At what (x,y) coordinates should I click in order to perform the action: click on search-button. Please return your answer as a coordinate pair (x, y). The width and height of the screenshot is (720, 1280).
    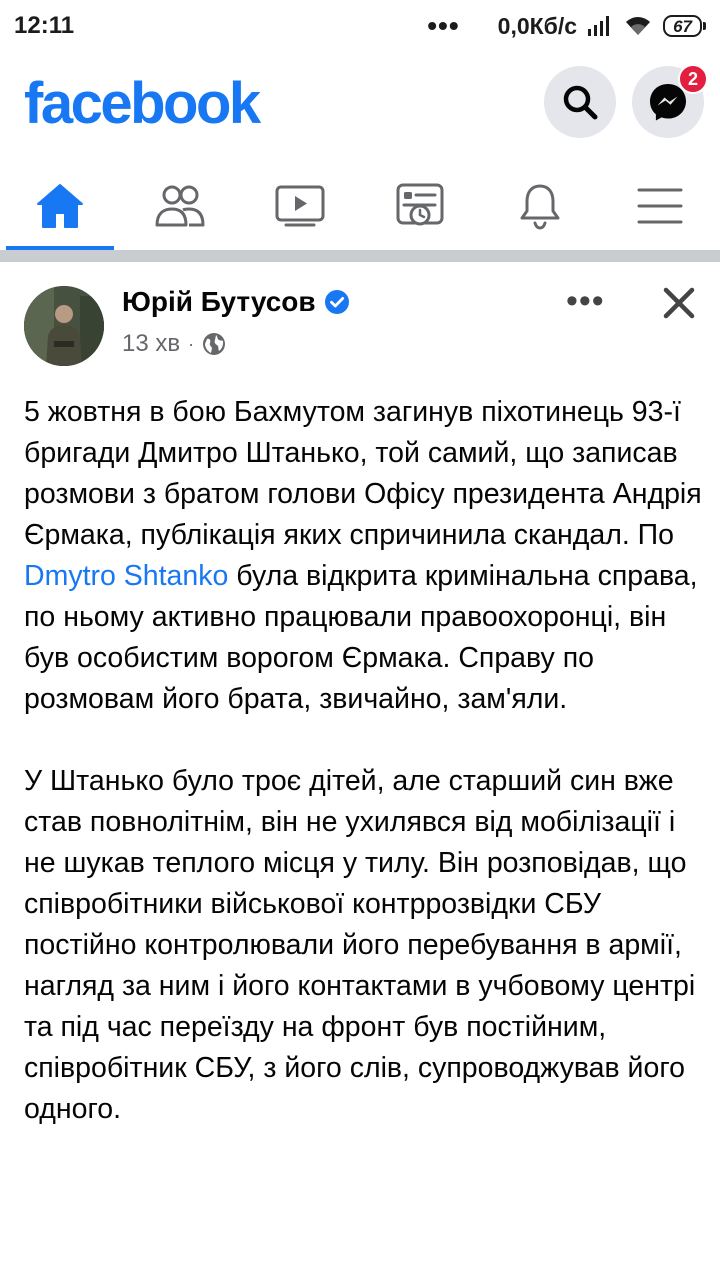
    Looking at the image, I should click on (580, 102).